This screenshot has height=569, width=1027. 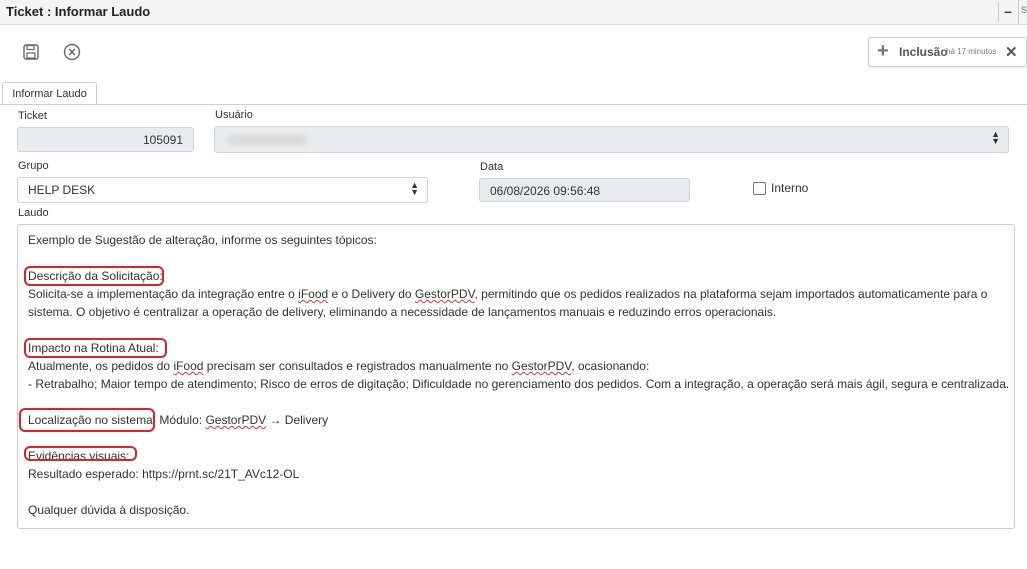 I want to click on cancel-icon, so click(x=72, y=52).